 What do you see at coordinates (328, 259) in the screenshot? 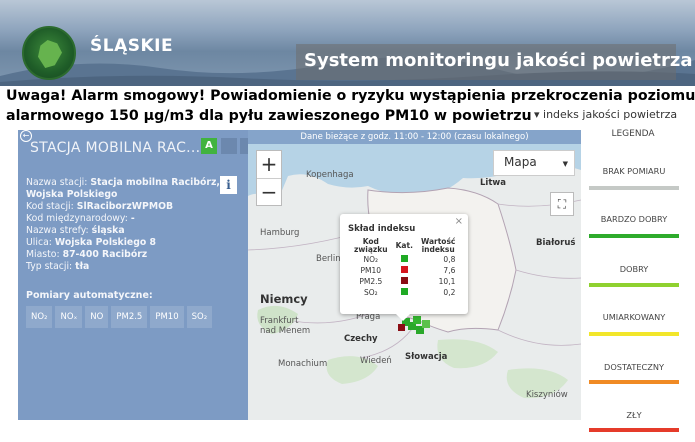
I see `map-label-berlin: Berlin` at bounding box center [328, 259].